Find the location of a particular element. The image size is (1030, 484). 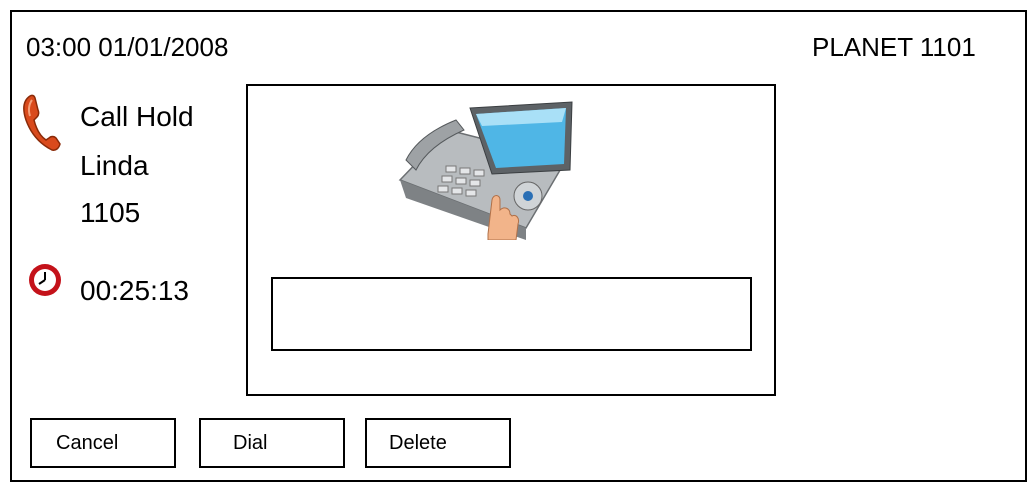

phone-handset-icon is located at coordinates (42, 122).